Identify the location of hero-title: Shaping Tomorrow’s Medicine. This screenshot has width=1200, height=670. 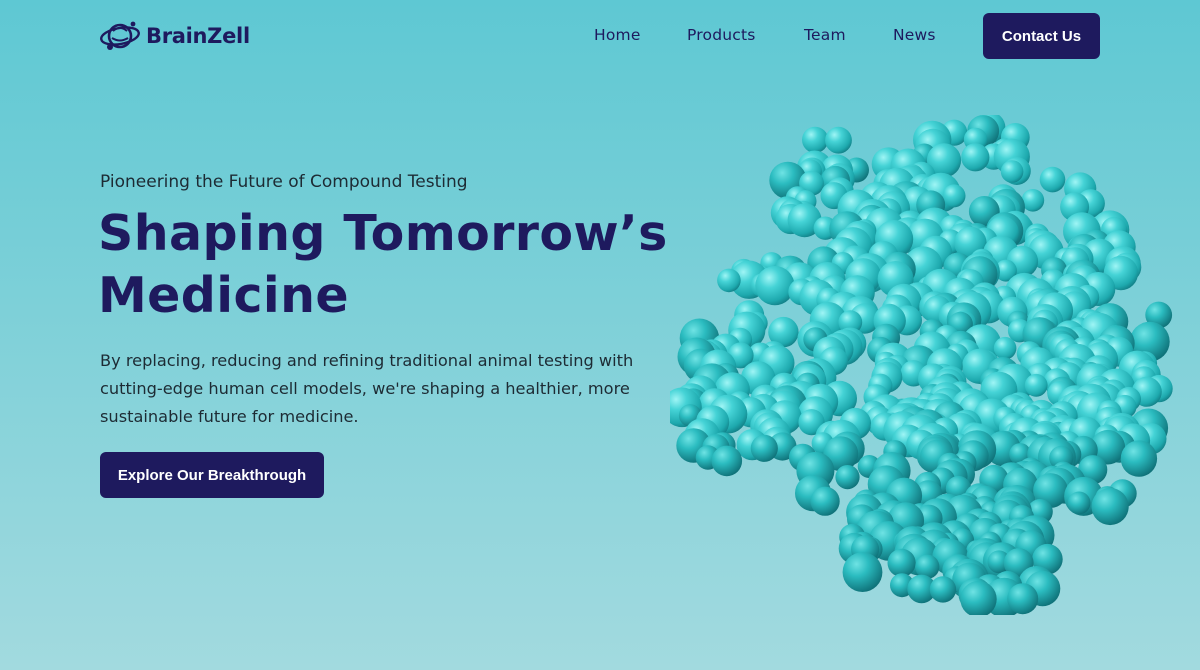
(398, 265).